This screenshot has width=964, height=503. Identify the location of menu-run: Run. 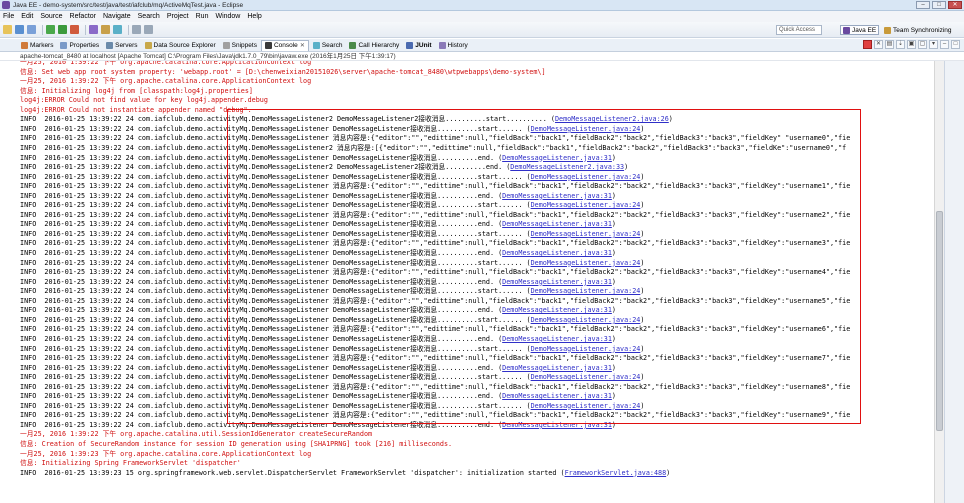
(202, 16).